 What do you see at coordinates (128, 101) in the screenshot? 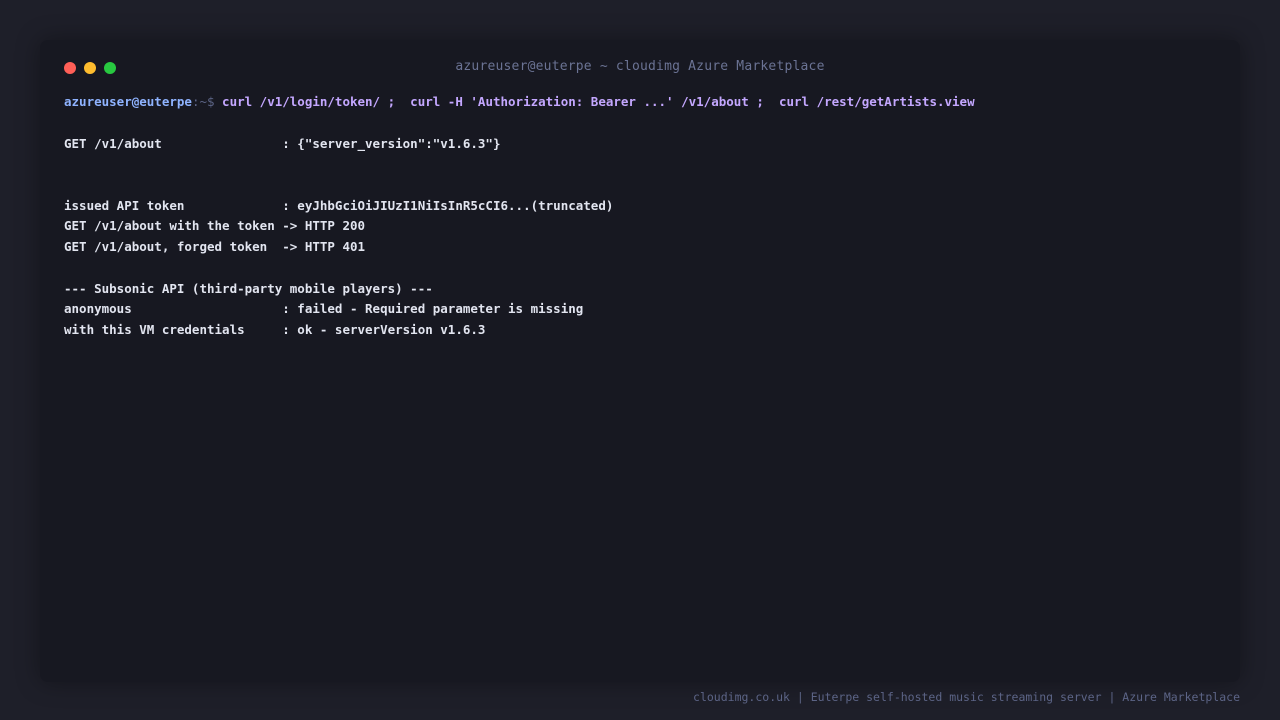
I see `prompt-user: azureuser@euterpe` at bounding box center [128, 101].